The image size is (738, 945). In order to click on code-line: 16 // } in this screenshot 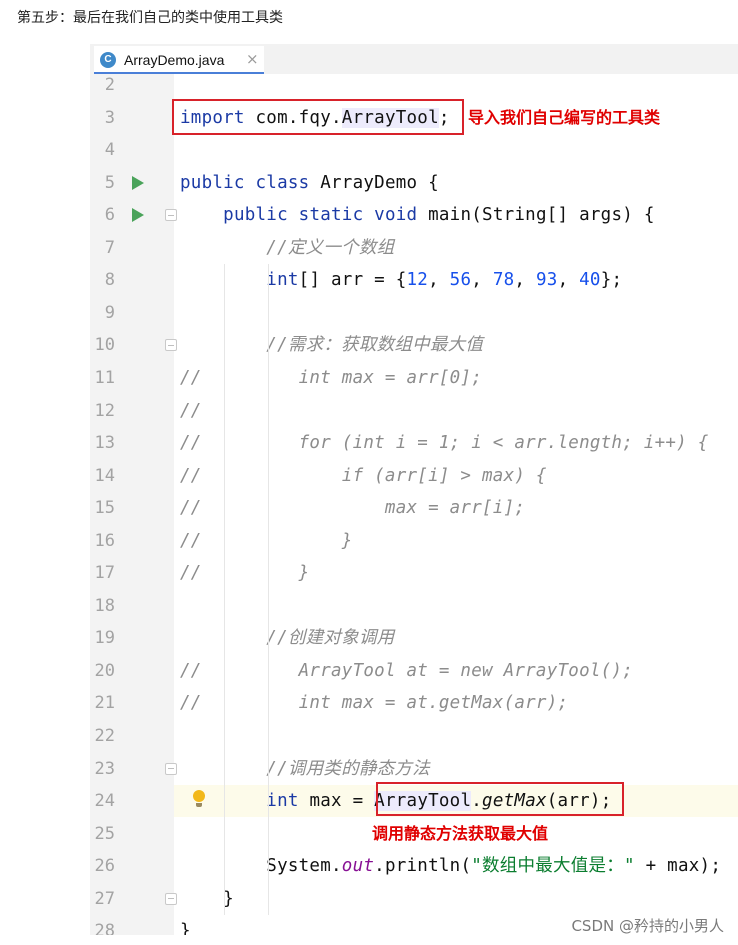, I will do `click(414, 541)`.